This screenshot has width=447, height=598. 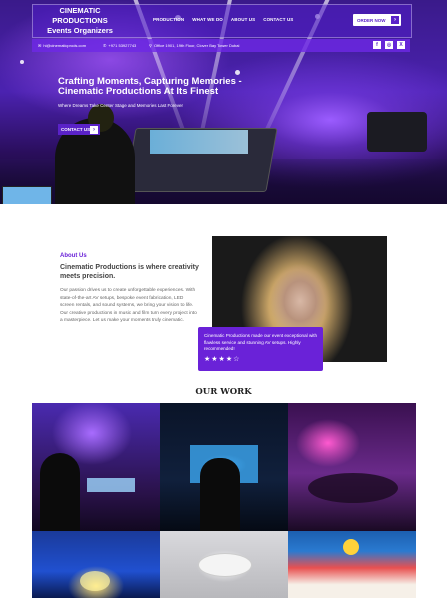 I want to click on dining-table, so click(x=353, y=488).